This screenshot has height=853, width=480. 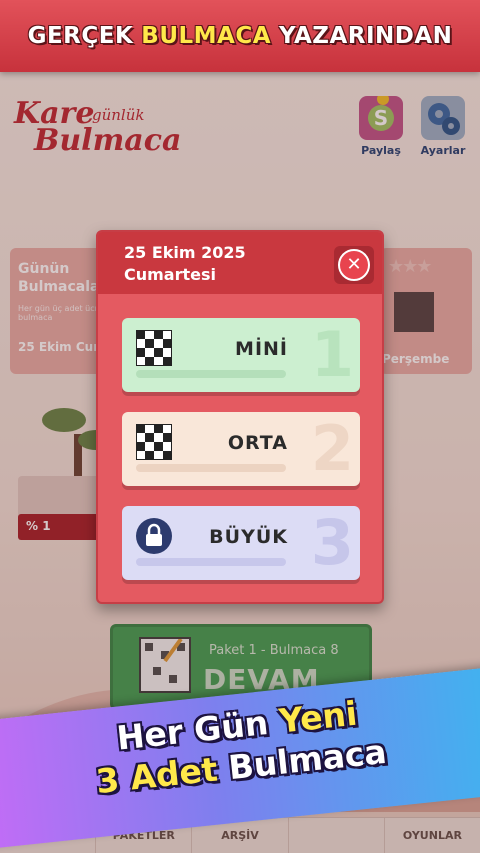 I want to click on top-promo-banner: GERÇEK BULMACA YAZARINDAN, so click(x=240, y=36).